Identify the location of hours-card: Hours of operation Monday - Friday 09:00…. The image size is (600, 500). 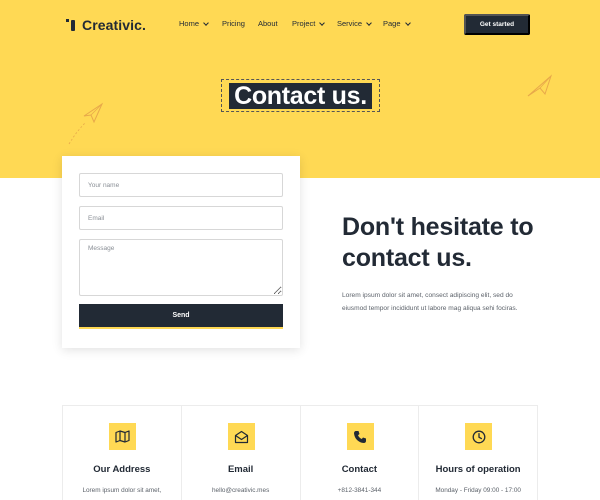
(478, 453).